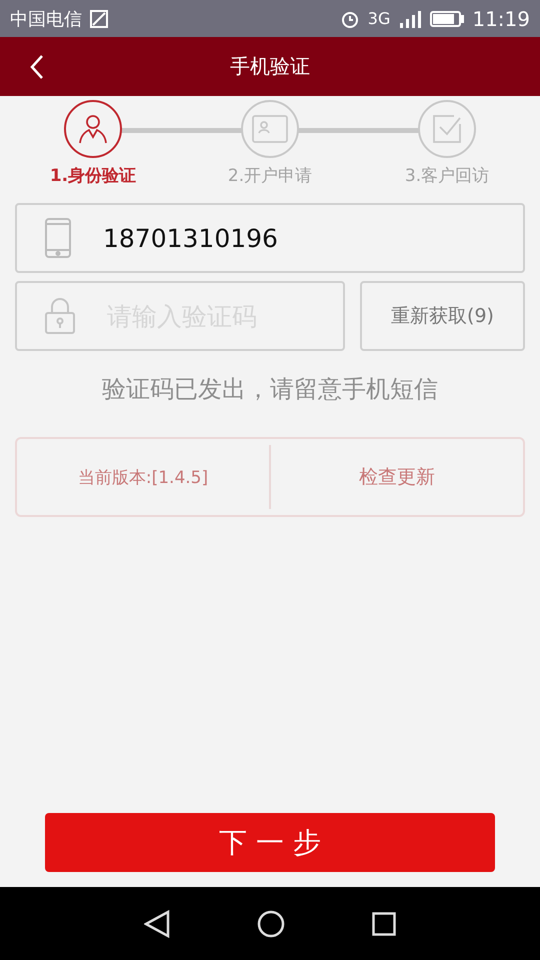  Describe the element at coordinates (501, 18) in the screenshot. I see `clock-time: 11:19` at that location.